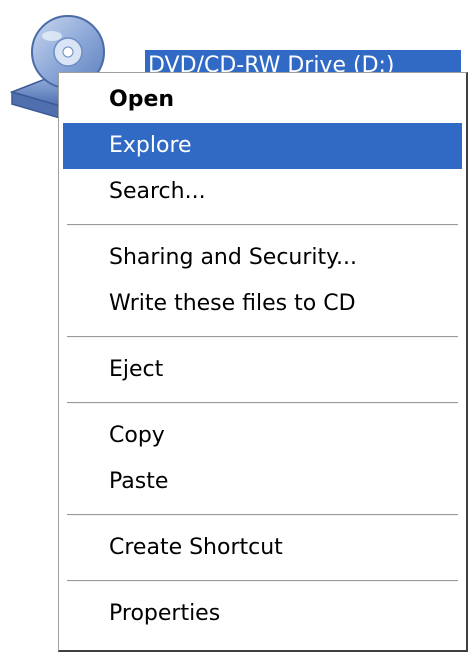  I want to click on menu-item-write-to-cd: Write these files to CD, so click(262, 304).